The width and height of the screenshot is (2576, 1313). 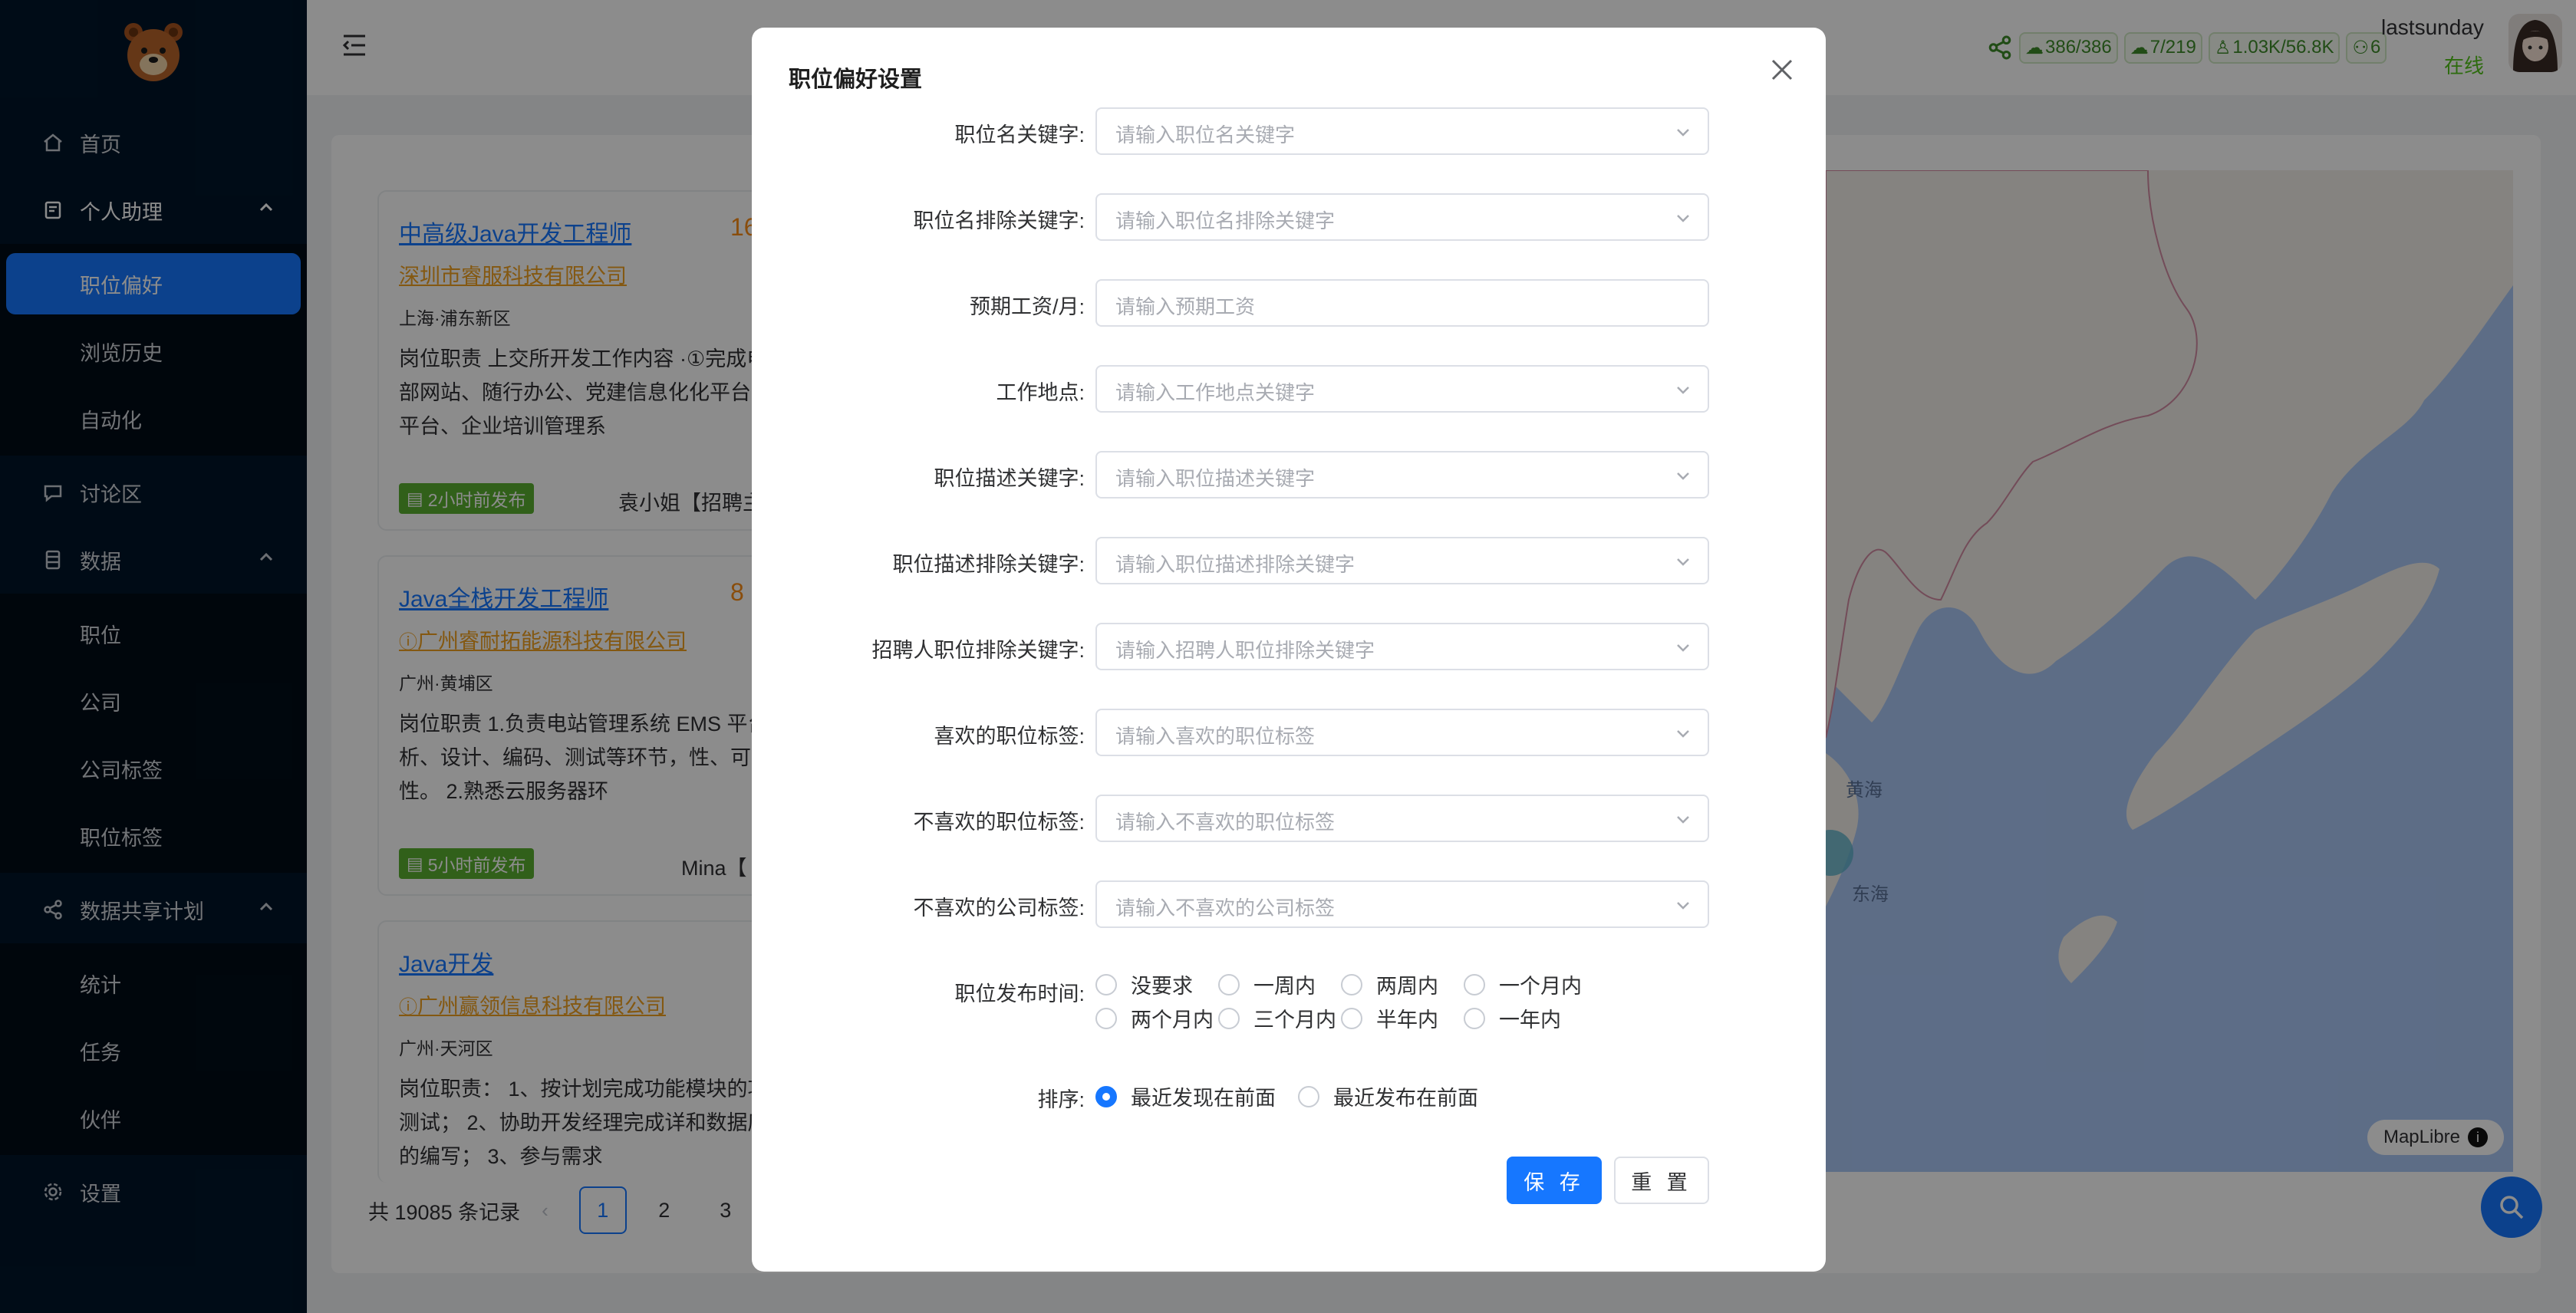 I want to click on salary-input: 请输入预期工资, so click(x=1402, y=303).